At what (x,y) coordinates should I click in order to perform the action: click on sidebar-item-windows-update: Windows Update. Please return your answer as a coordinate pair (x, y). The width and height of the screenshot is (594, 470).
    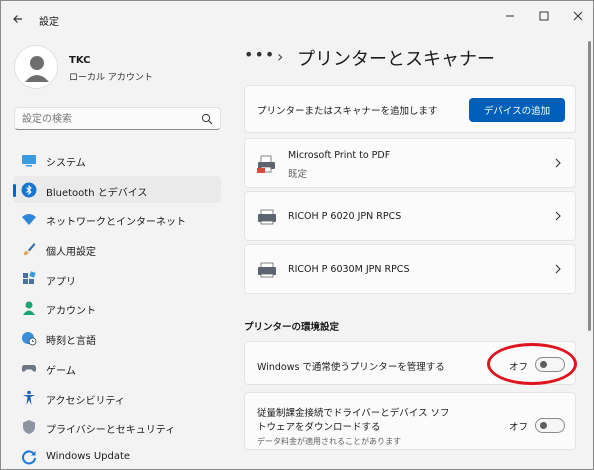
    Looking at the image, I should click on (117, 456).